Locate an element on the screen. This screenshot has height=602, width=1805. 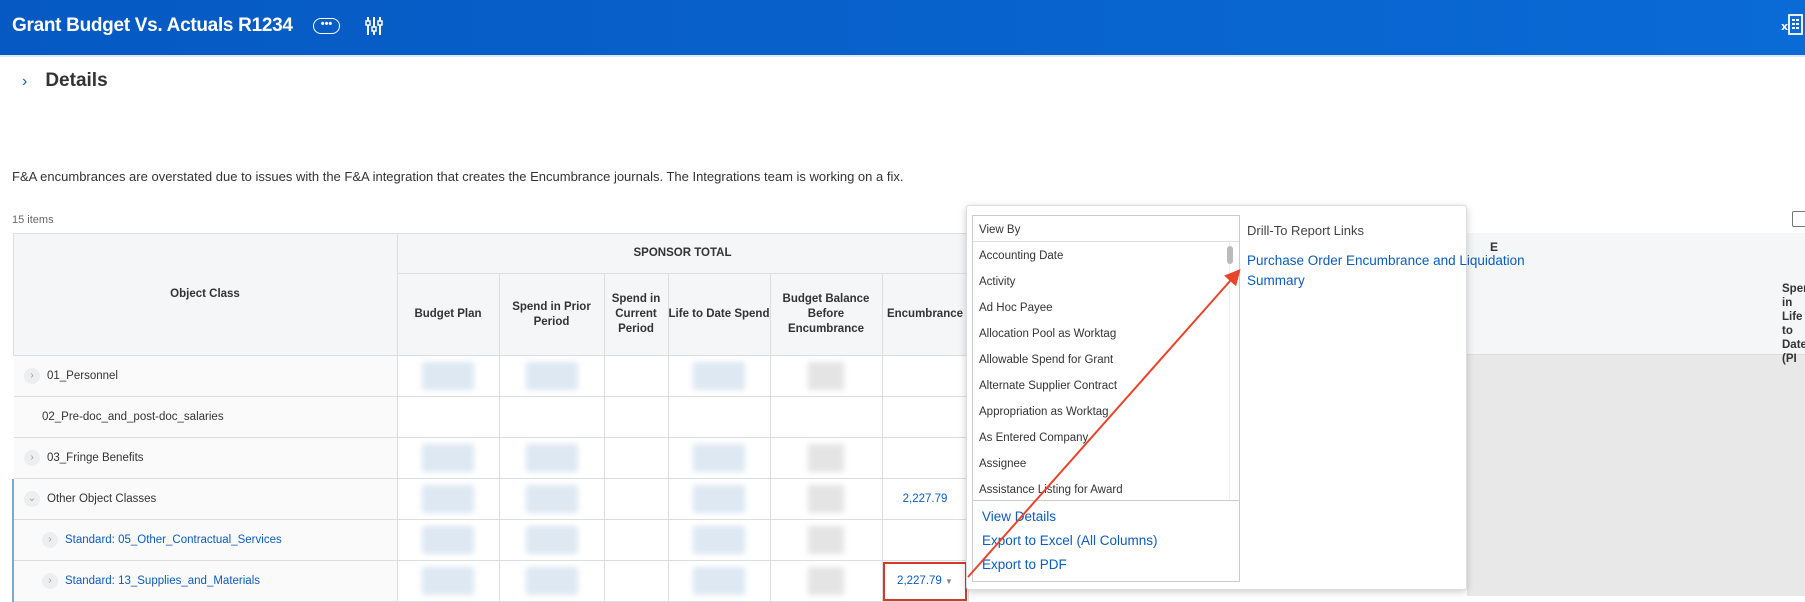
scrollbar-track is located at coordinates (1234, 371).